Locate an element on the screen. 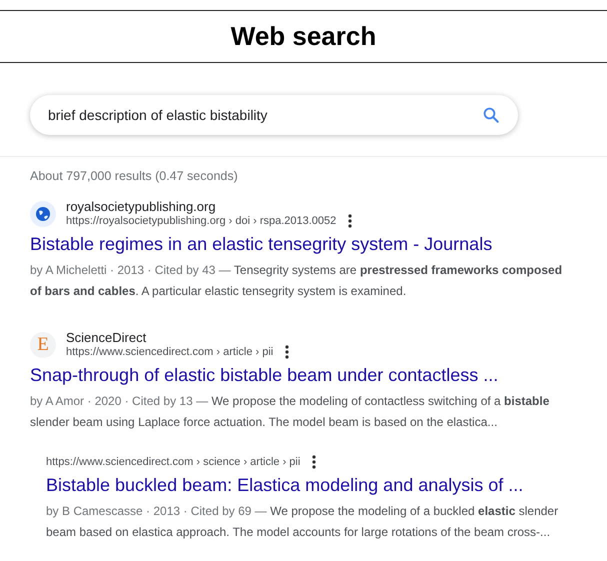 The width and height of the screenshot is (607, 561). site-name: ScienceDirect is located at coordinates (178, 337).